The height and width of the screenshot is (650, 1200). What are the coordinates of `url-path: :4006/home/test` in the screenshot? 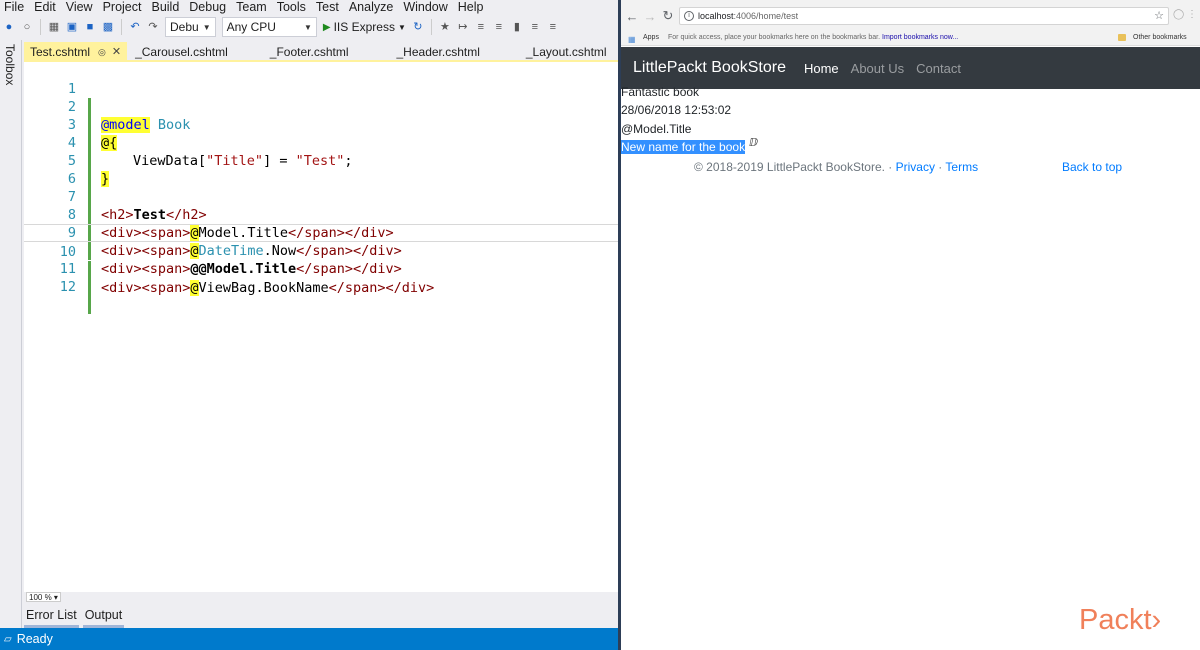 It's located at (766, 16).